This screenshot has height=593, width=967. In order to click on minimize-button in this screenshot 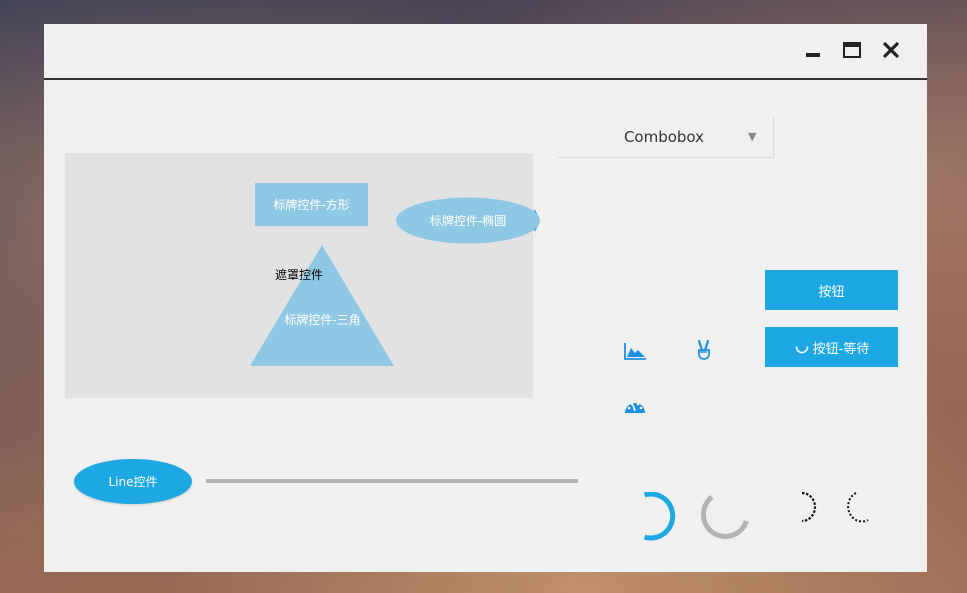, I will do `click(813, 52)`.